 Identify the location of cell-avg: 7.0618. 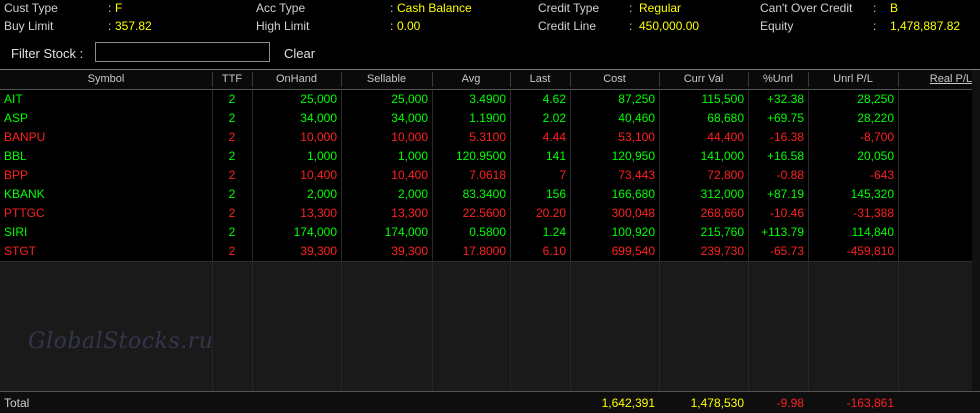
(487, 175).